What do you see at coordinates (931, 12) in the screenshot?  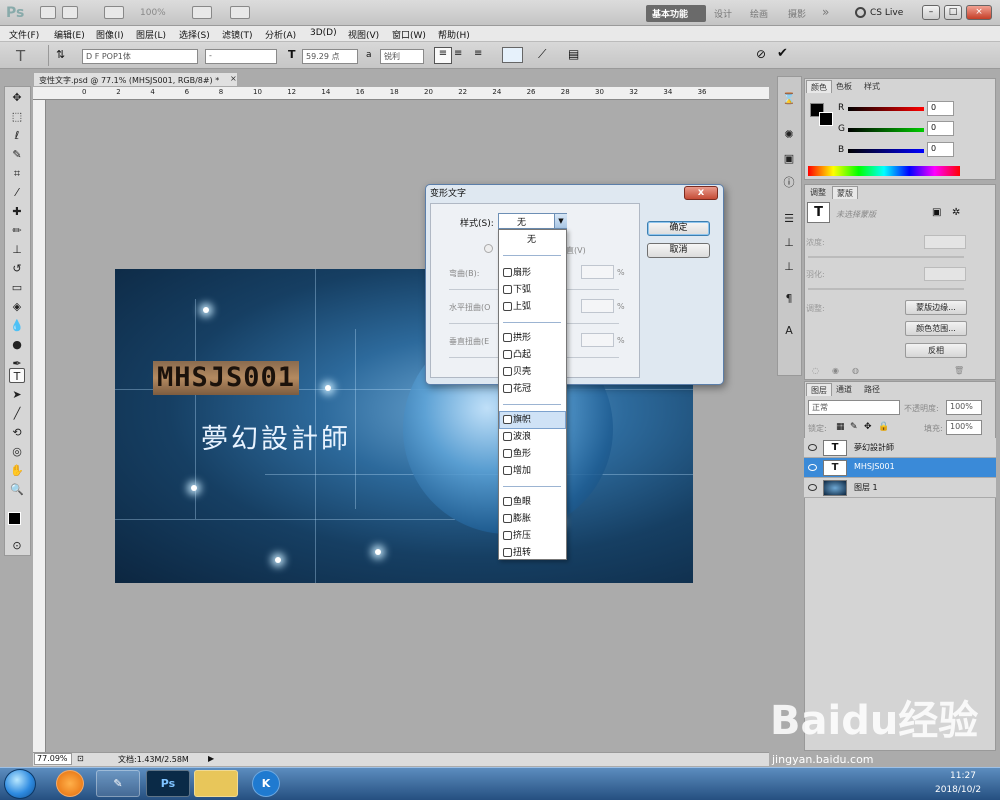 I see `minimize-button: –` at bounding box center [931, 12].